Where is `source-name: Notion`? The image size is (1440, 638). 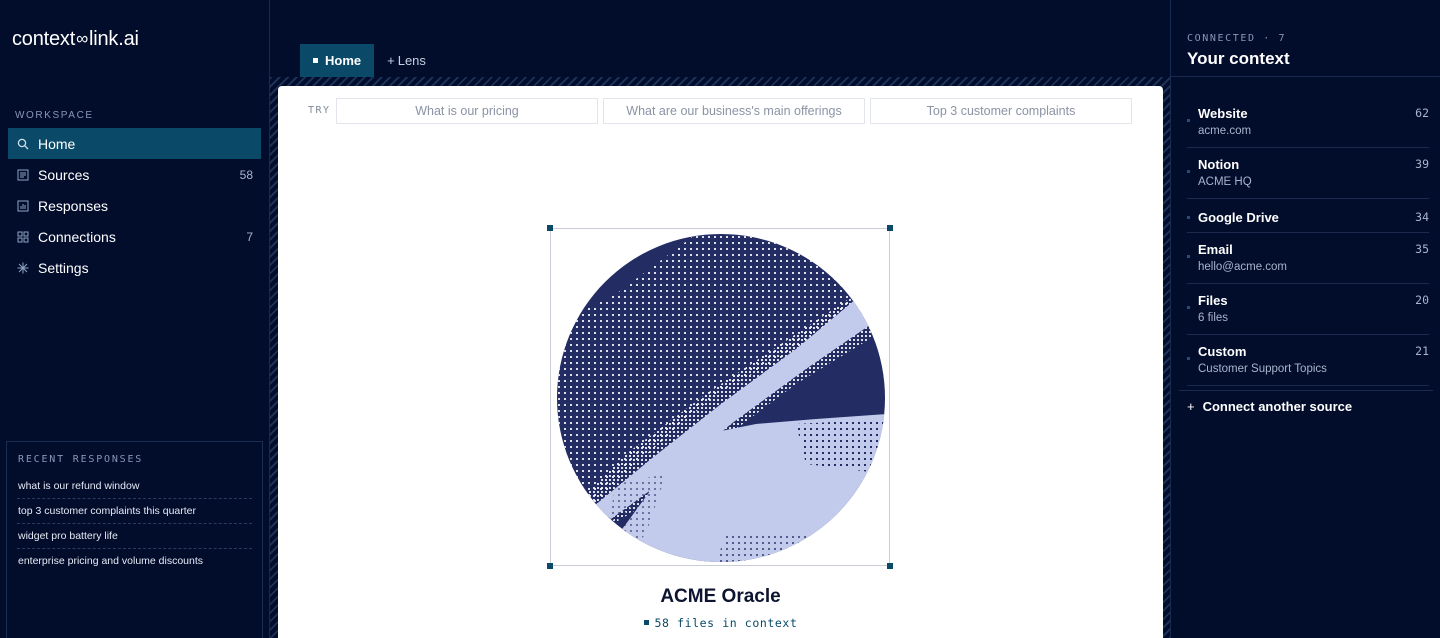
source-name: Notion is located at coordinates (1219, 164).